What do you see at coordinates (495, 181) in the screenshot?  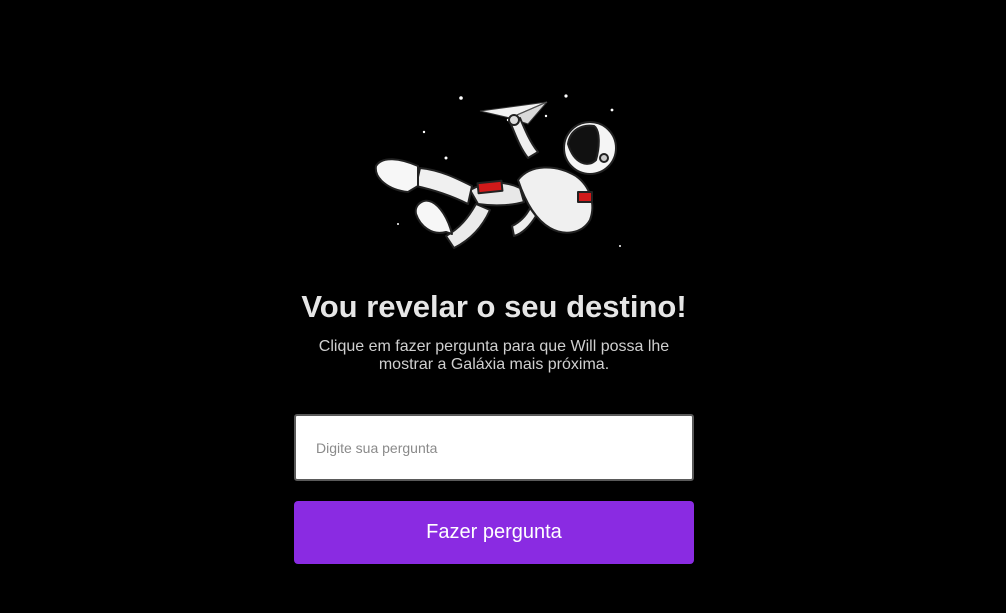 I see `astronaut-icon` at bounding box center [495, 181].